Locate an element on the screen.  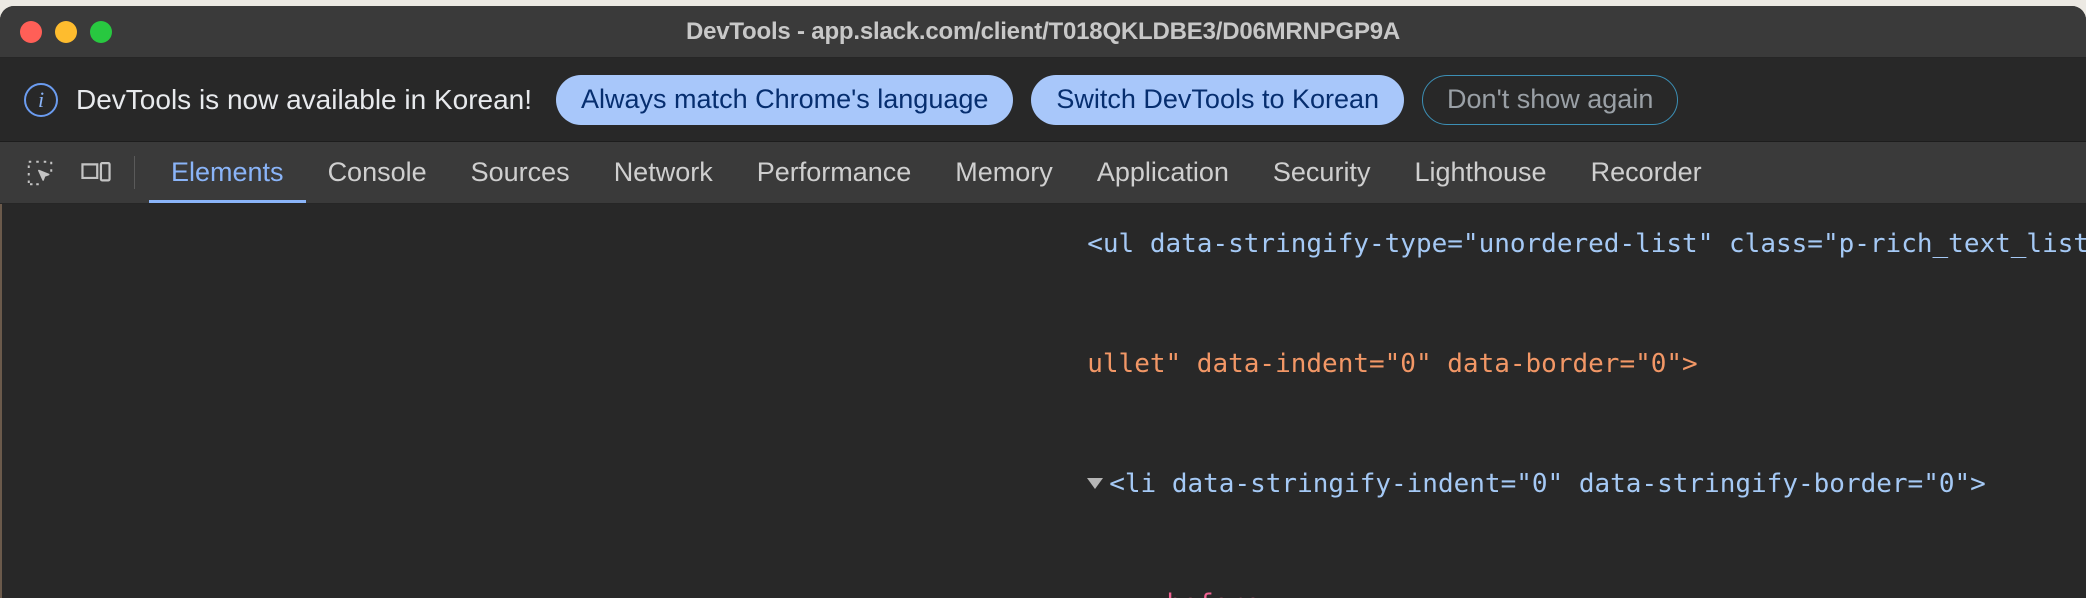
tab-sources-label: Sources is located at coordinates (520, 172).